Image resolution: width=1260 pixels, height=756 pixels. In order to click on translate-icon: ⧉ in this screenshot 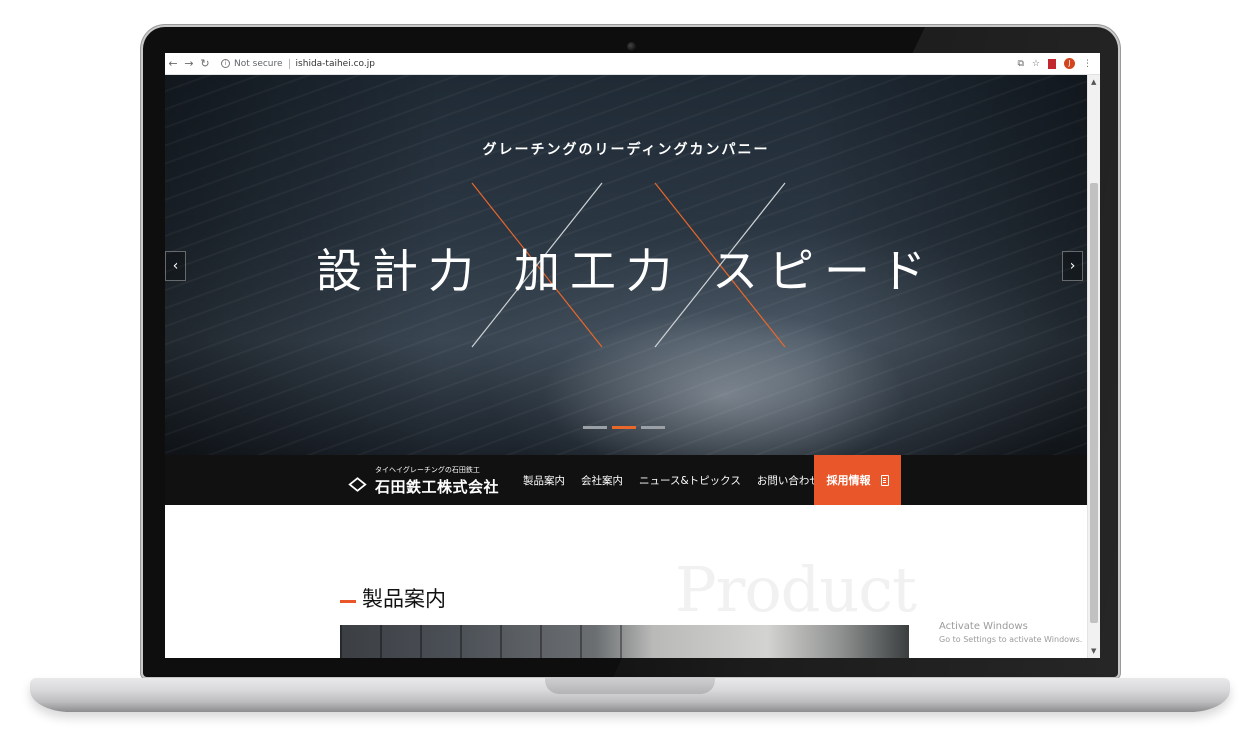, I will do `click(1020, 64)`.